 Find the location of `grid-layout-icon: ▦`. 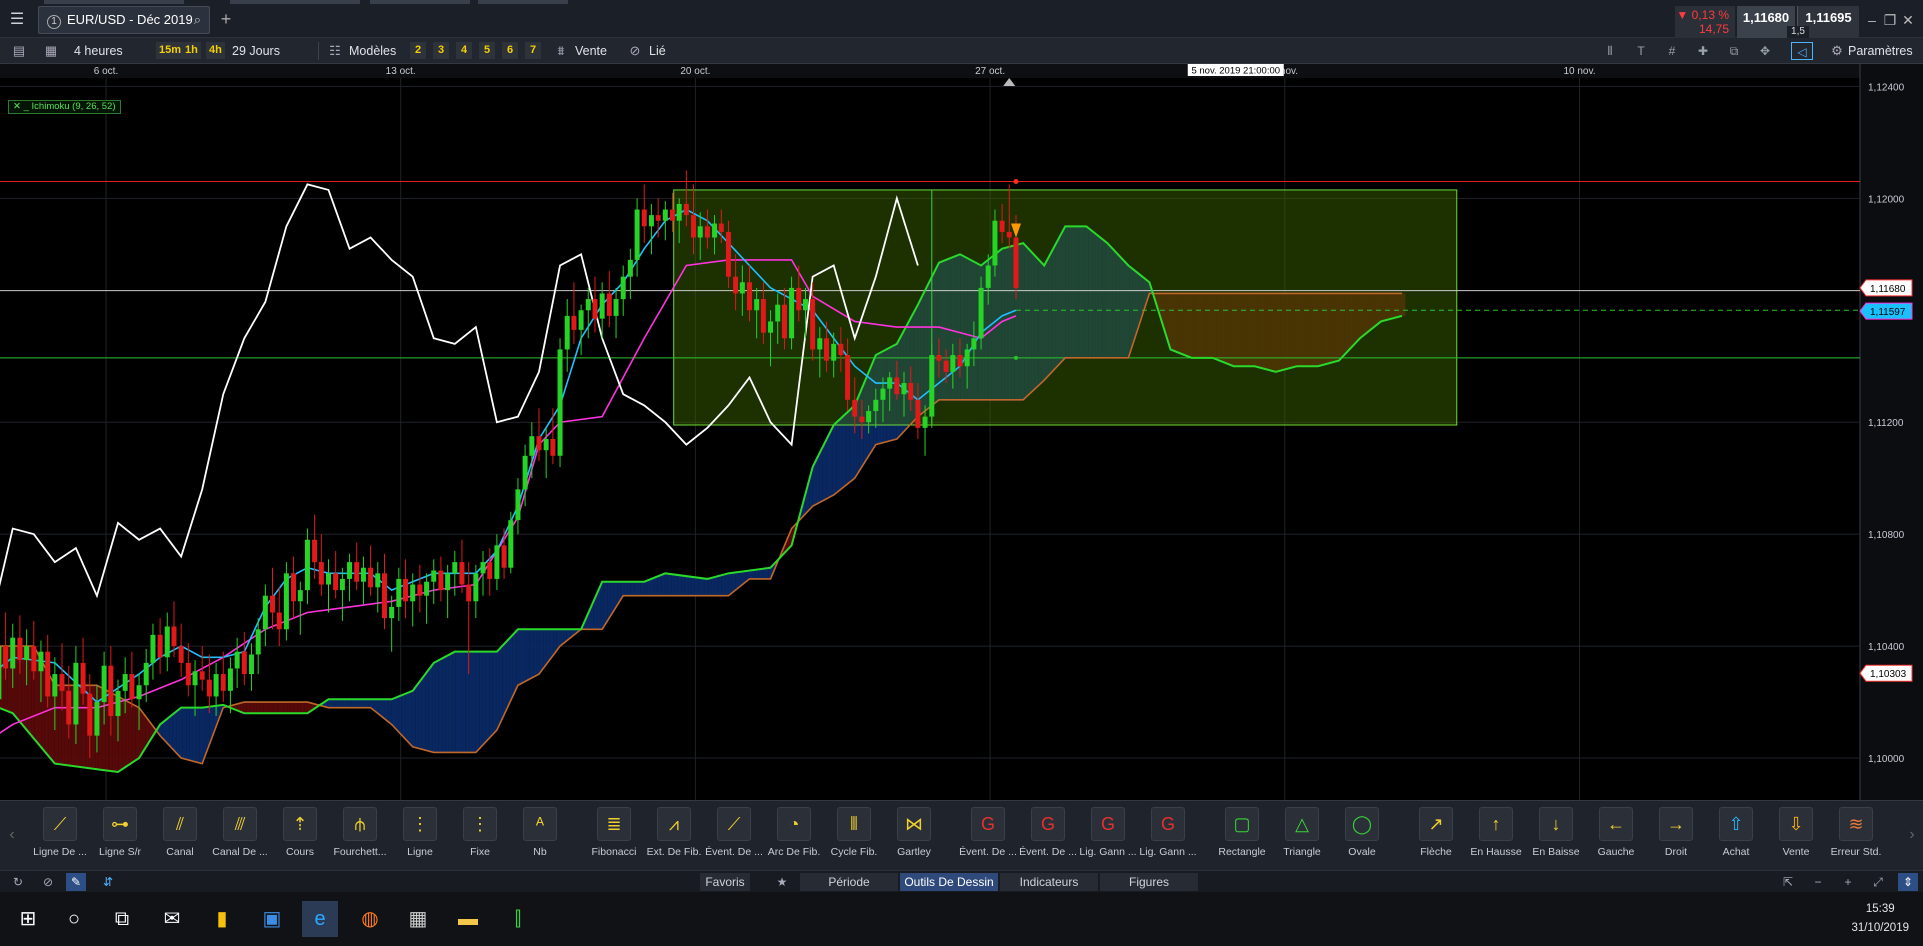

grid-layout-icon: ▦ is located at coordinates (51, 51).